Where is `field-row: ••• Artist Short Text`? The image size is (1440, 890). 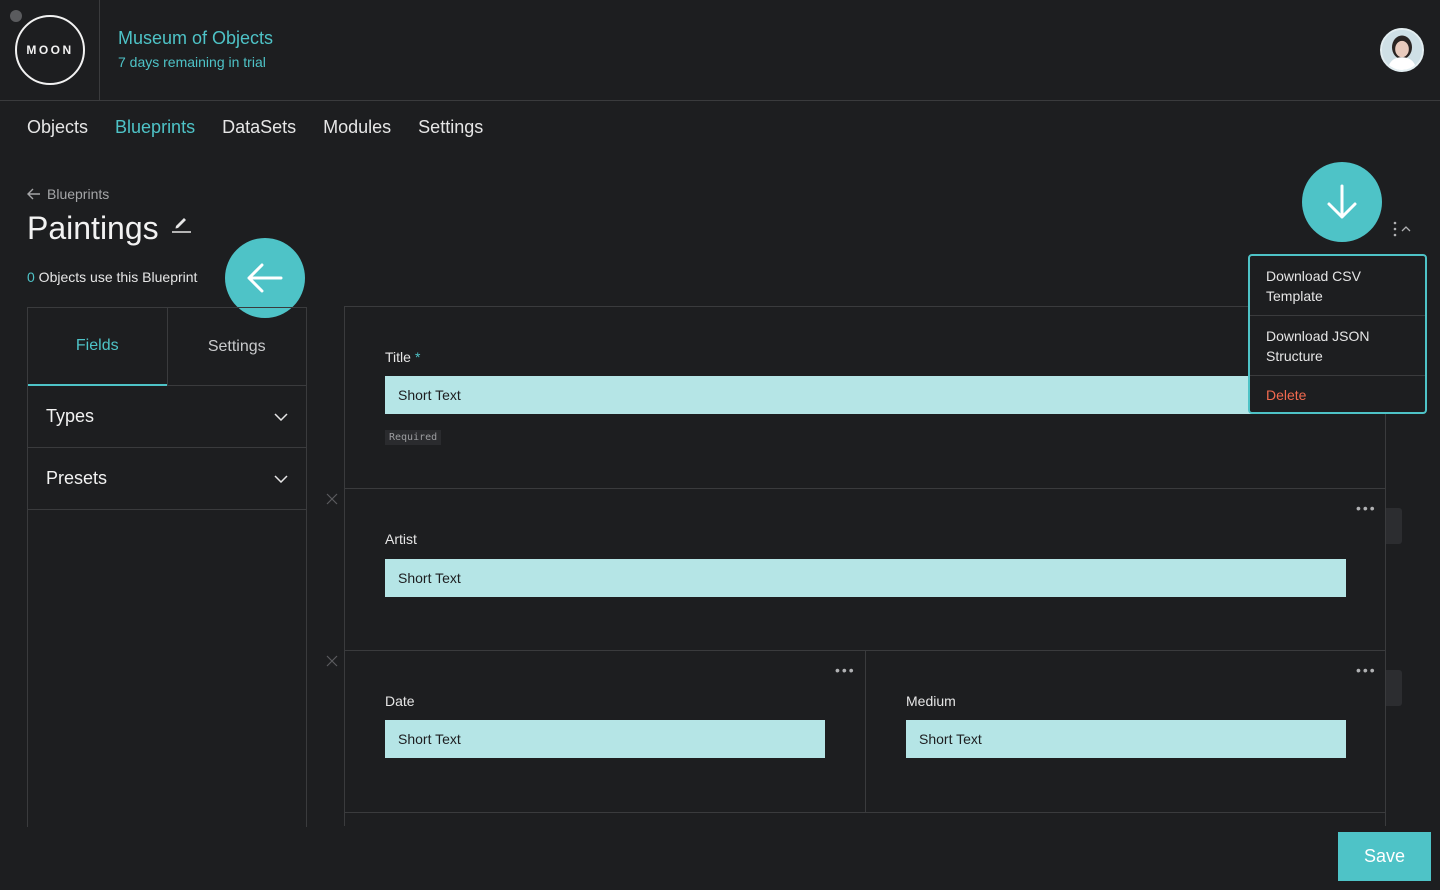 field-row: ••• Artist Short Text is located at coordinates (865, 570).